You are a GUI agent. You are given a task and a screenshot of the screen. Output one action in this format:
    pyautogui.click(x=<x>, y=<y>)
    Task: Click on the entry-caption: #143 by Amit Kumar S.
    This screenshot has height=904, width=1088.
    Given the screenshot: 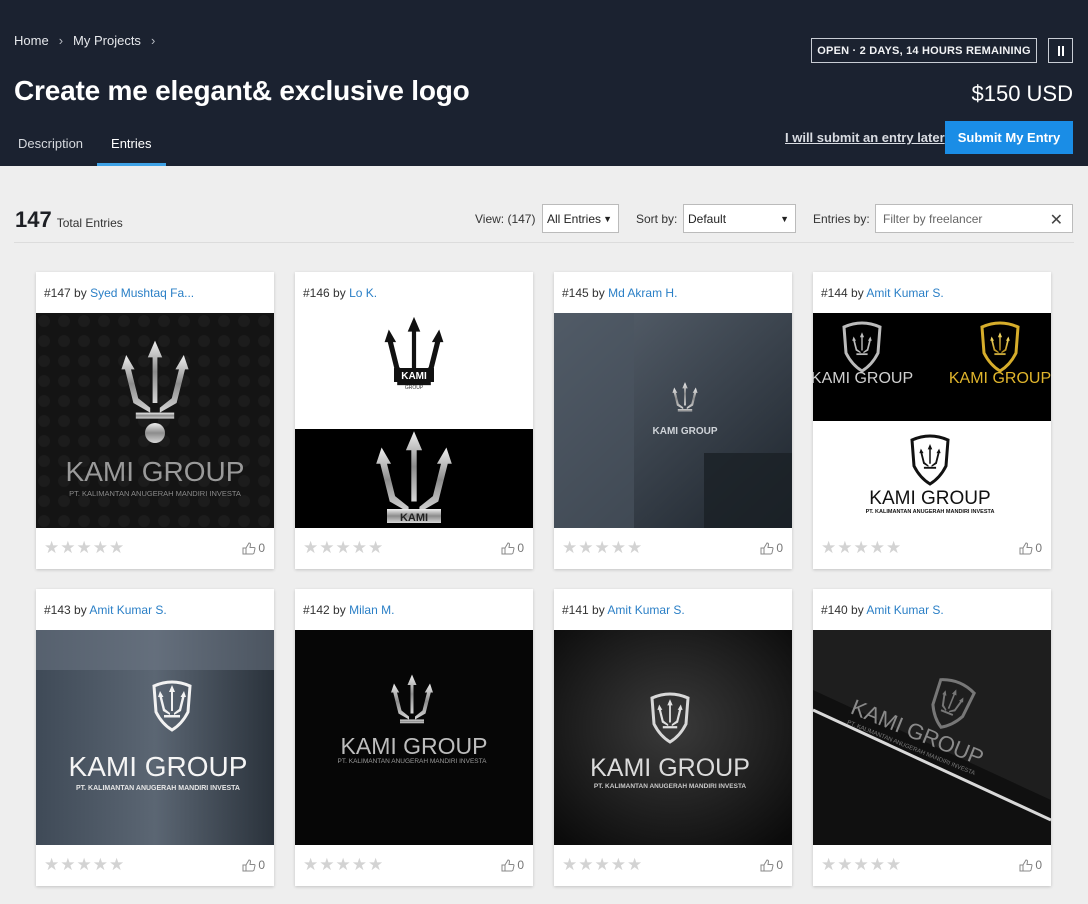 What is the action you would take?
    pyautogui.click(x=156, y=610)
    